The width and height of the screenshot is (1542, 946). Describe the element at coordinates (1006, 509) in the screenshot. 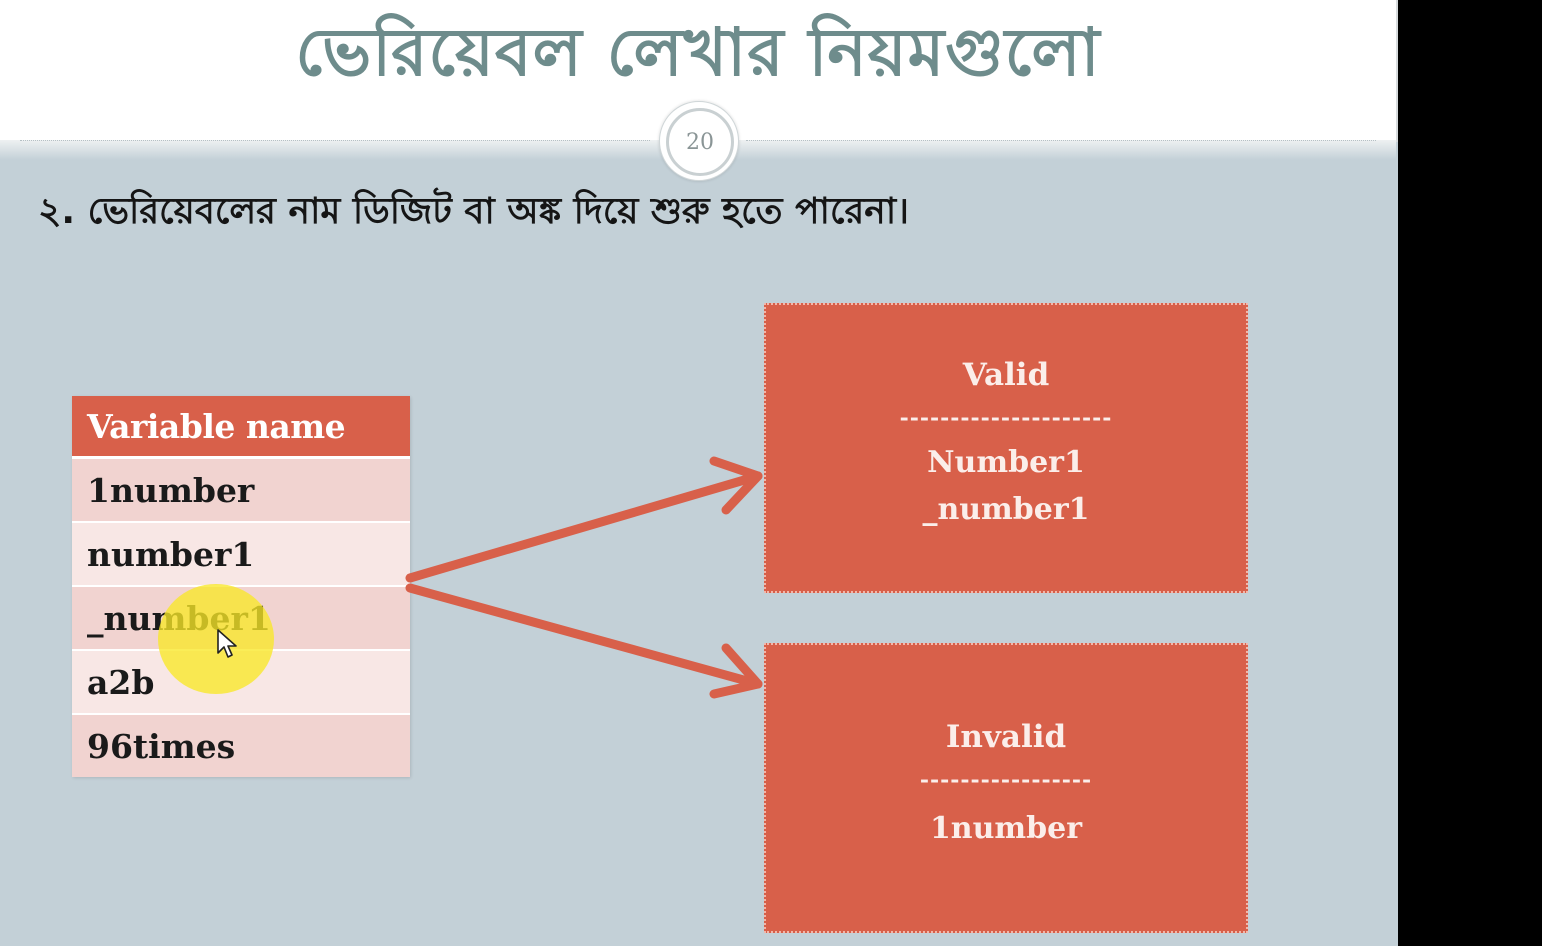

I see `valid-value: _number1` at that location.